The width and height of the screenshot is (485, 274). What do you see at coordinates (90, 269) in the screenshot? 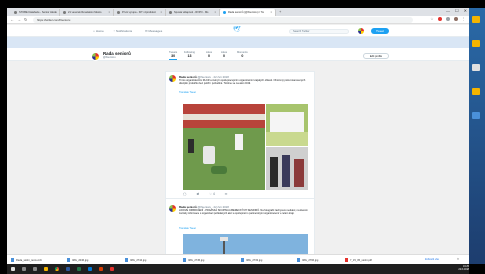
I see `outlook-icon` at bounding box center [90, 269].